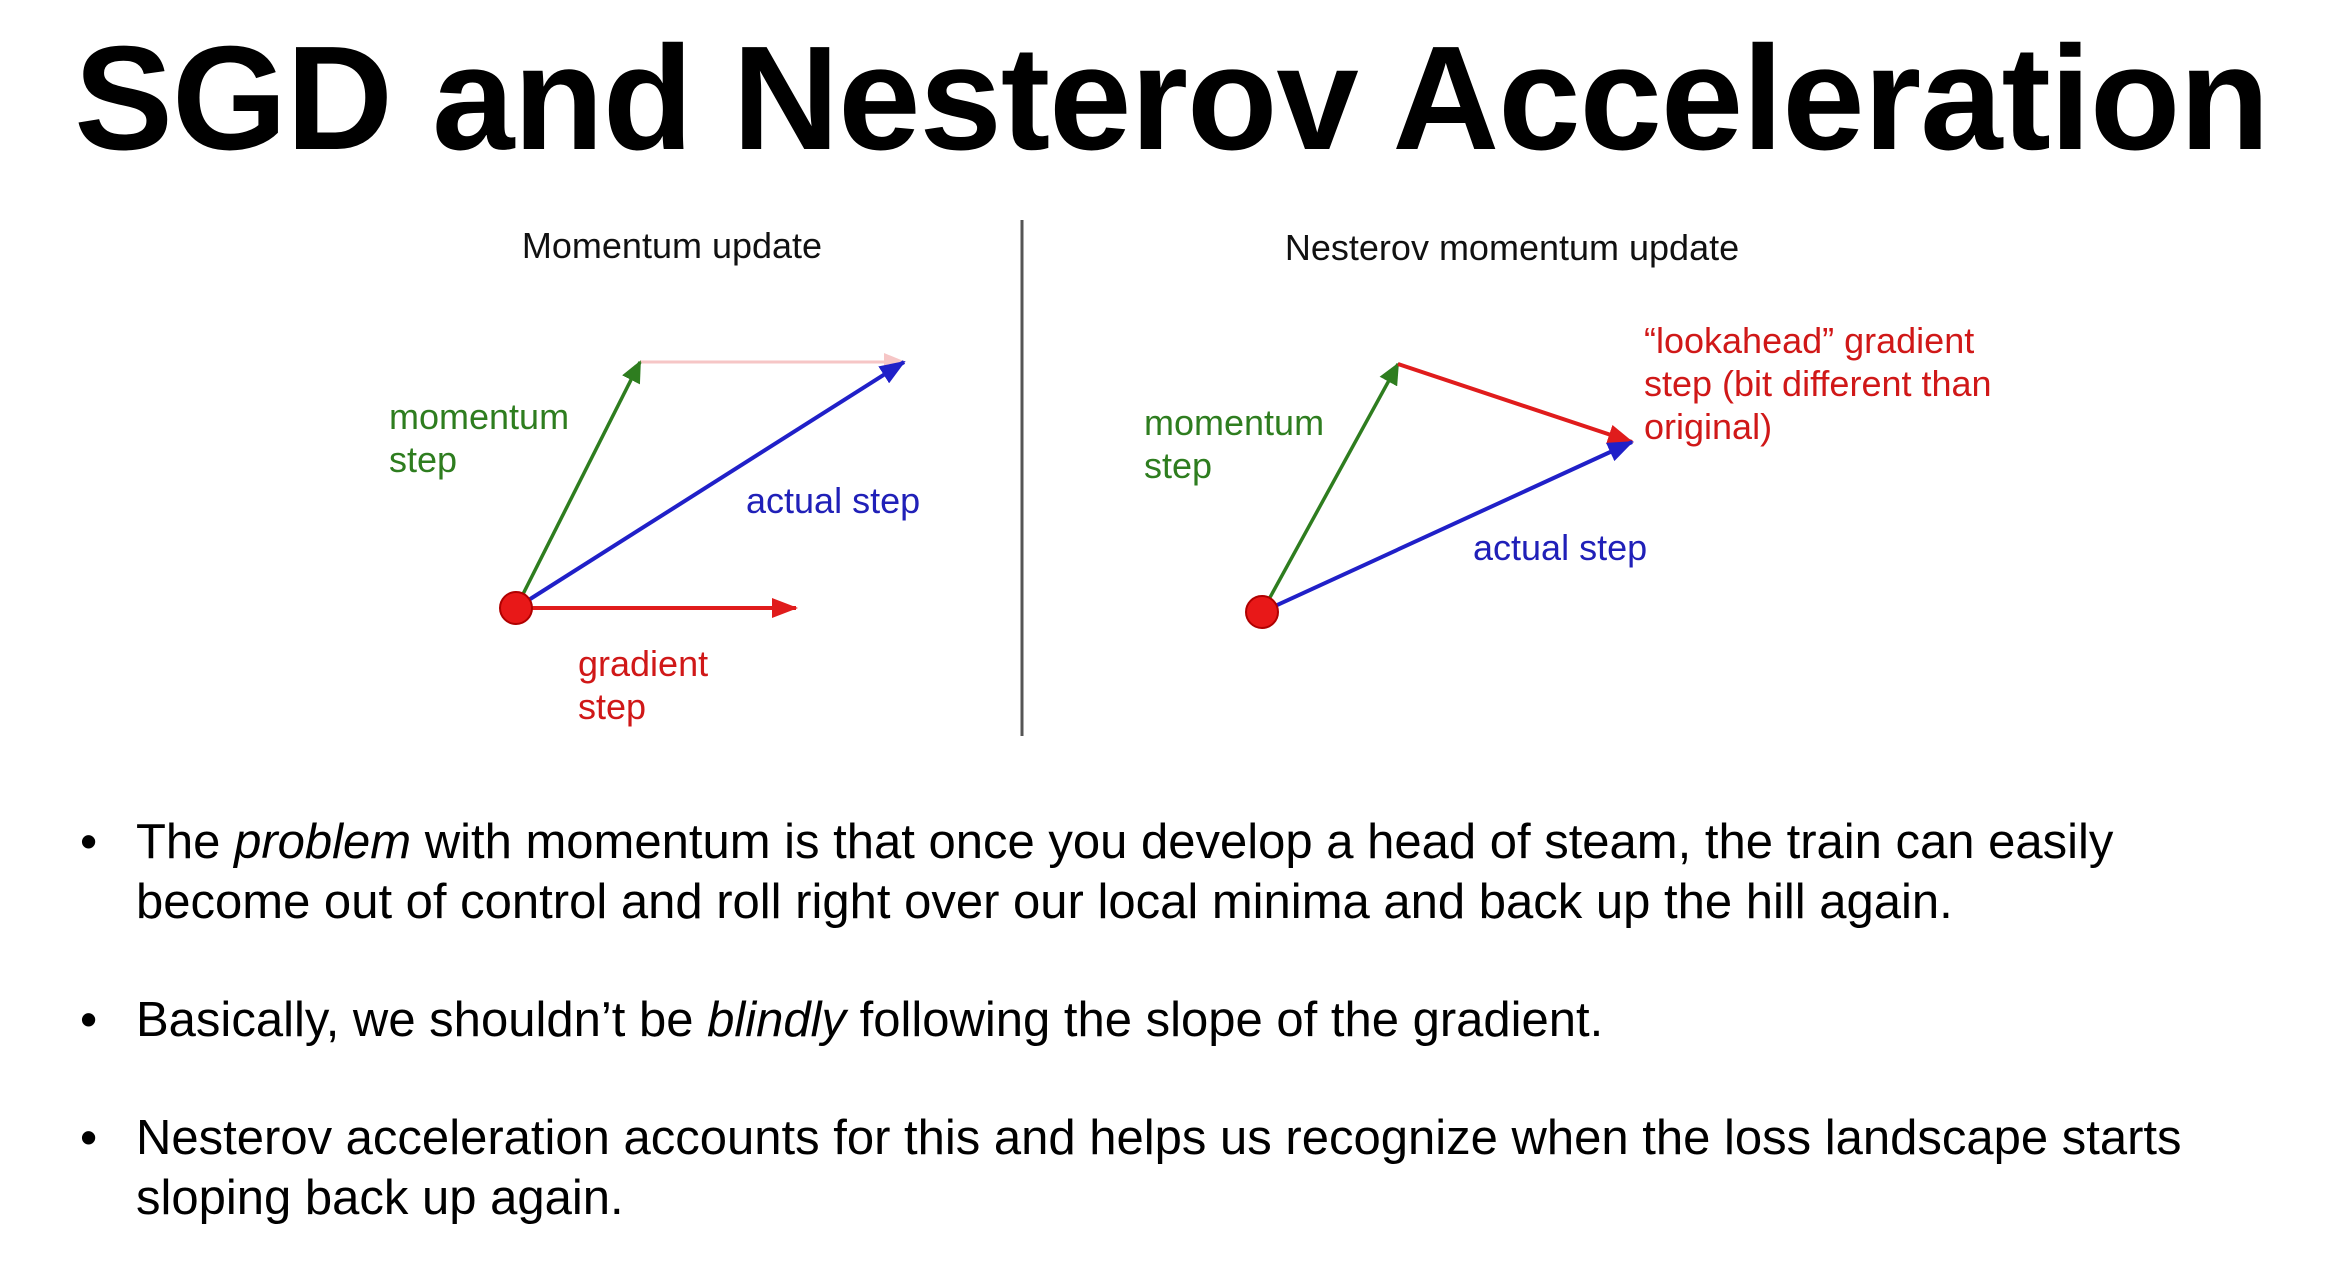  Describe the element at coordinates (423, 459) in the screenshot. I see `left-momentum-label-line2: step` at that location.